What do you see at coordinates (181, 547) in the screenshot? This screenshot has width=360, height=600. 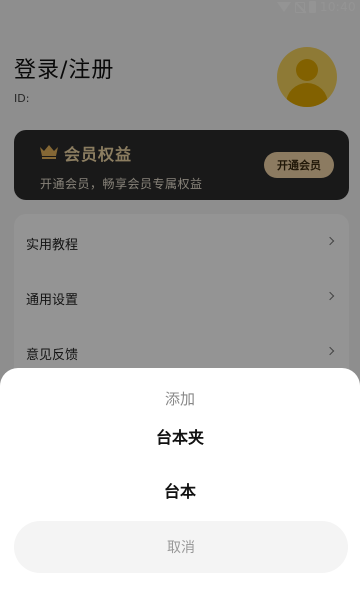 I see `cancel-button: 取消` at bounding box center [181, 547].